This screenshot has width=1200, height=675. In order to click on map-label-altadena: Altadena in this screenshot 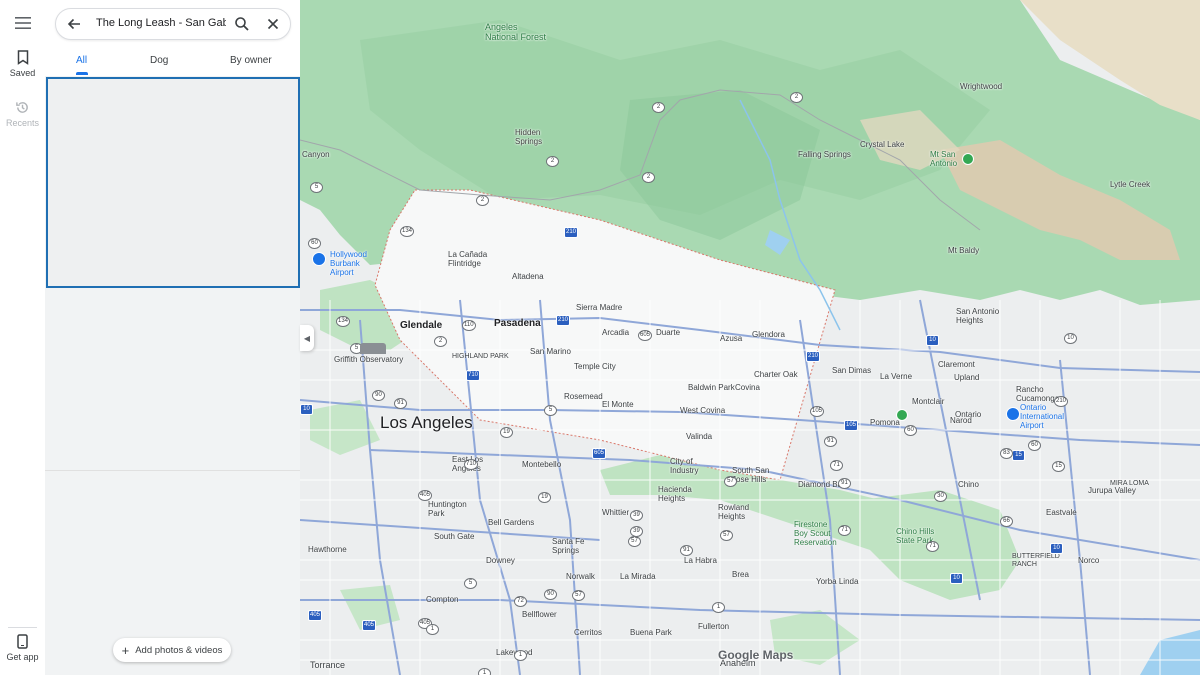, I will do `click(528, 276)`.